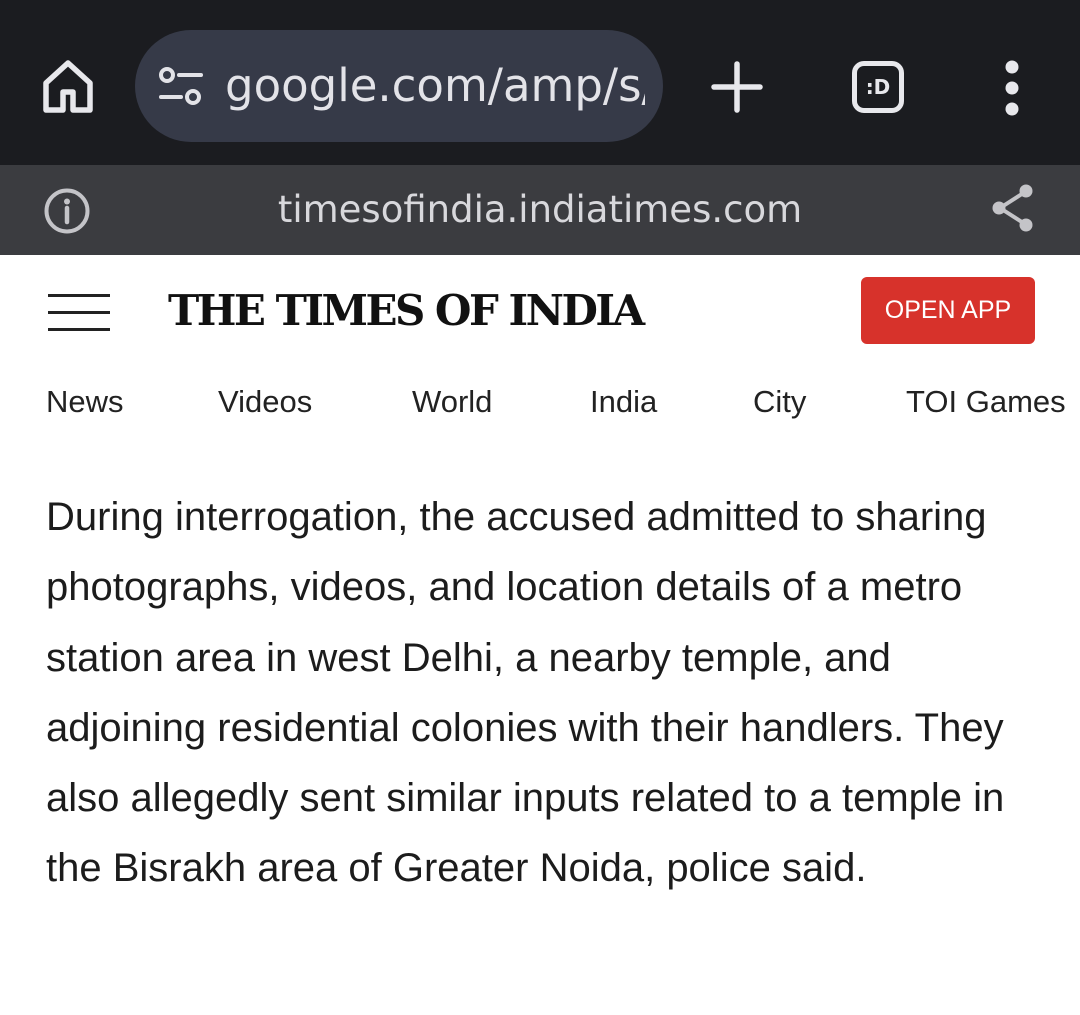 Image resolution: width=1080 pixels, height=1015 pixels. I want to click on url-text: google.com/amp/s/ti, so click(435, 86).